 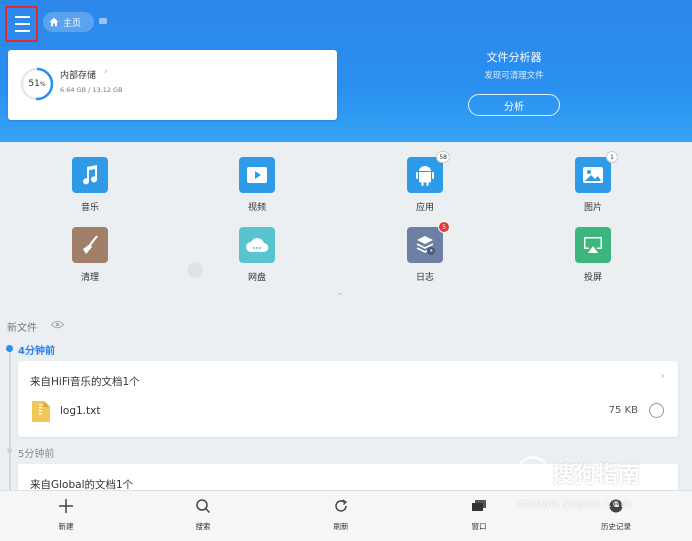 What do you see at coordinates (10, 420) in the screenshot?
I see `timeline-line` at bounding box center [10, 420].